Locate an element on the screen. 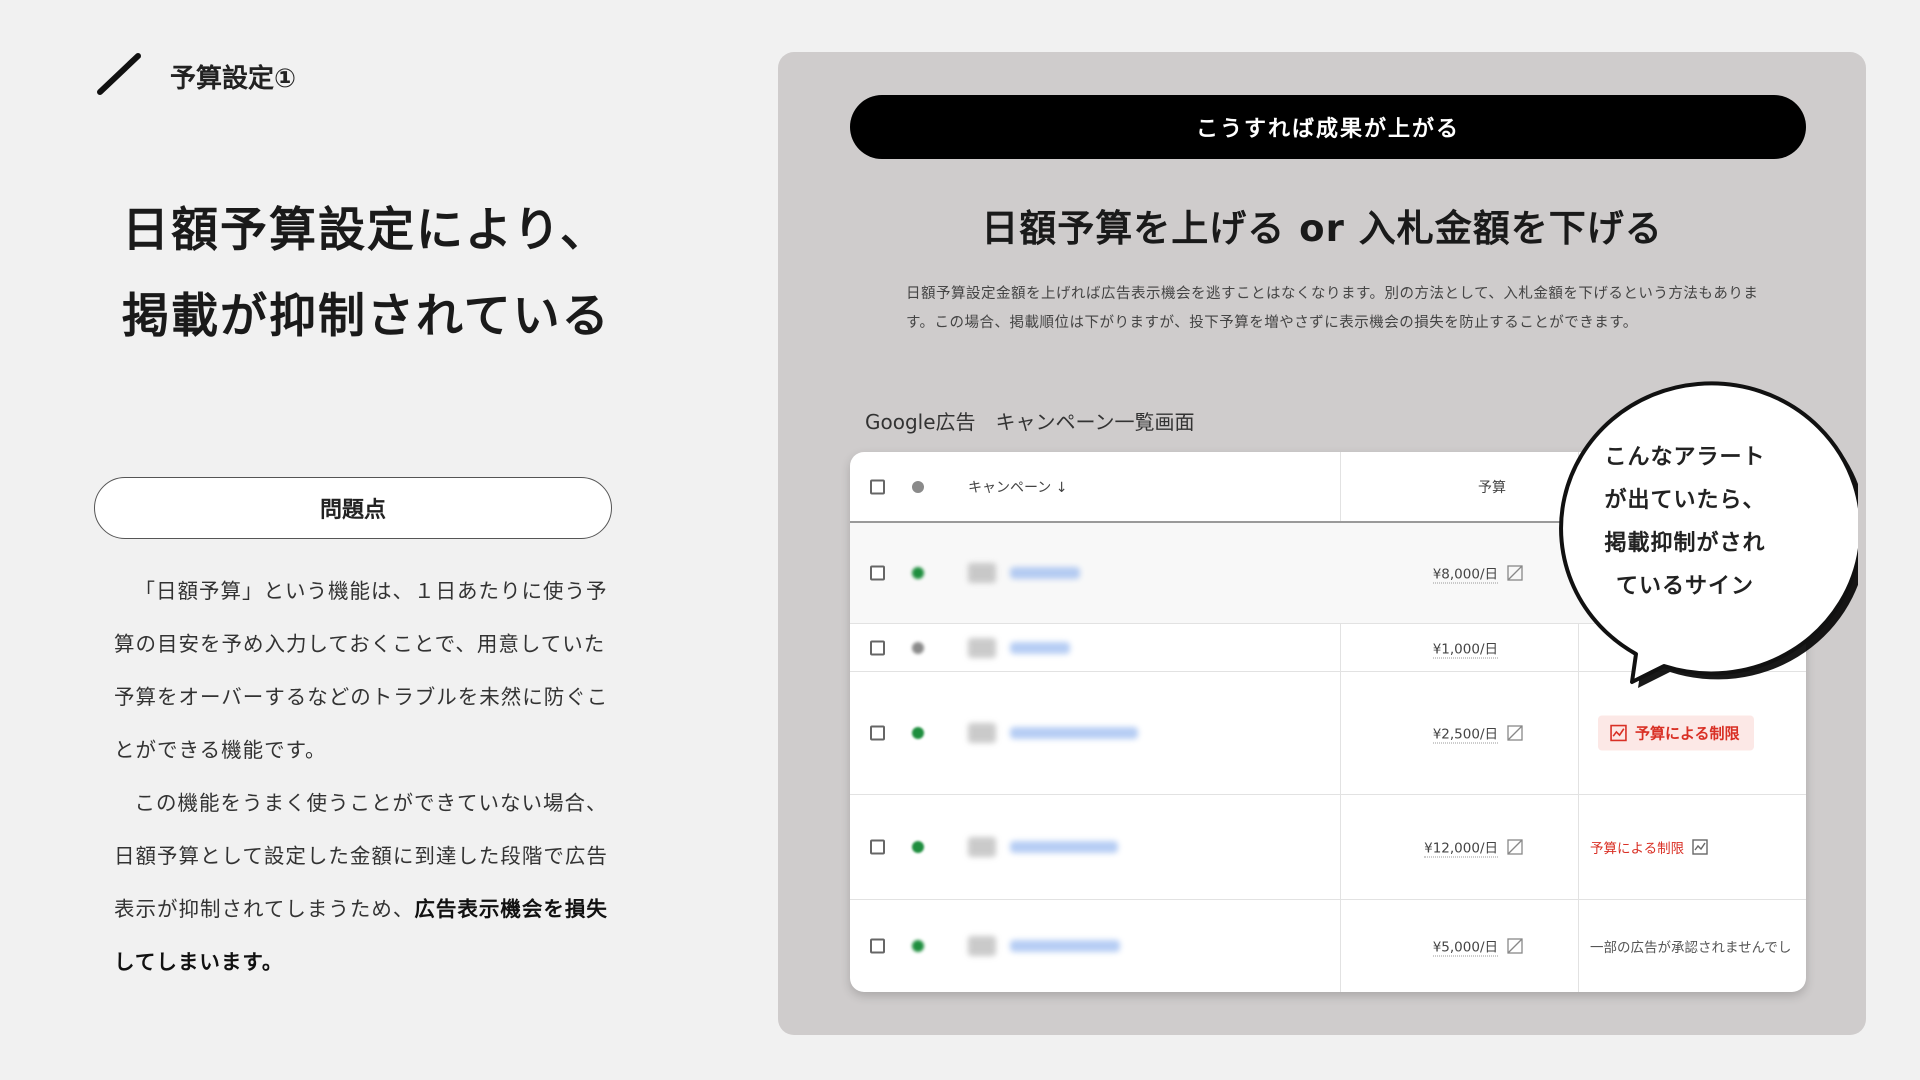 The width and height of the screenshot is (1920, 1080). problem-label: 問題点 is located at coordinates (352, 510).